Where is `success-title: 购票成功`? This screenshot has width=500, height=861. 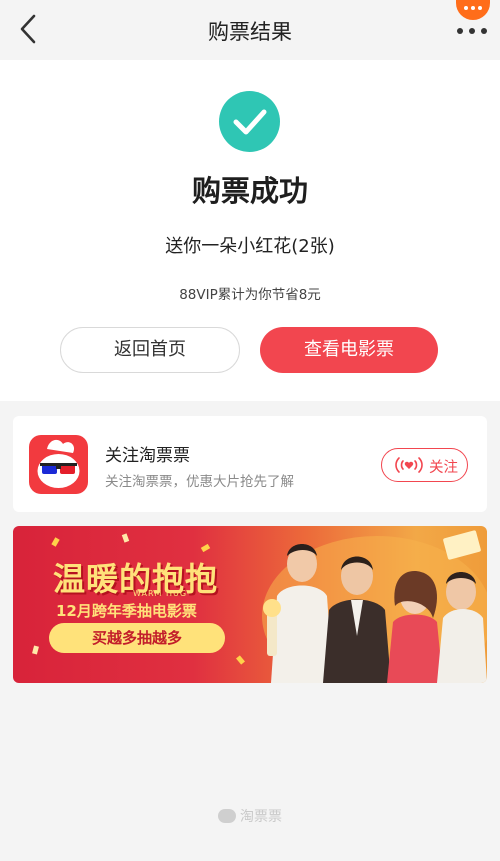 success-title: 购票成功 is located at coordinates (249, 191).